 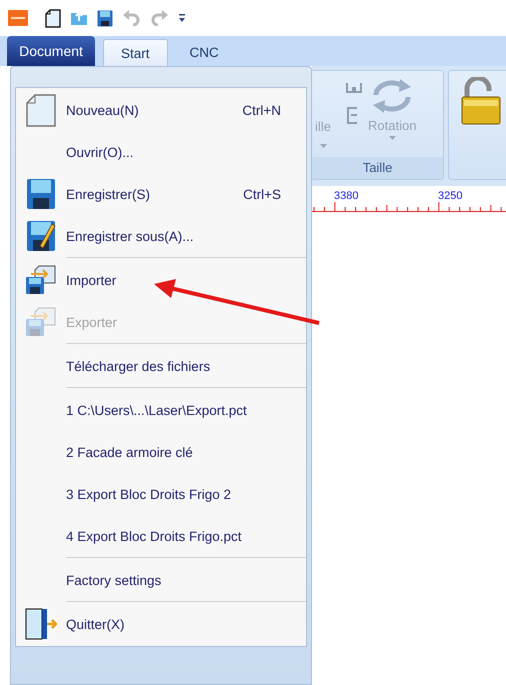 I want to click on ribbon-tab: Start, so click(x=135, y=52).